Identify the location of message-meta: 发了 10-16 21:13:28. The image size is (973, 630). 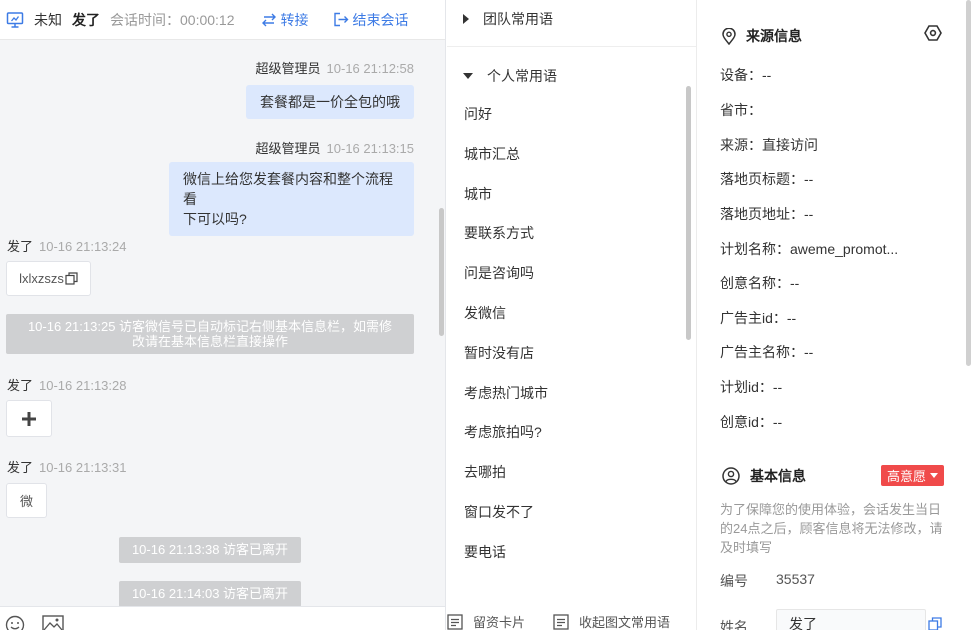
(66, 384).